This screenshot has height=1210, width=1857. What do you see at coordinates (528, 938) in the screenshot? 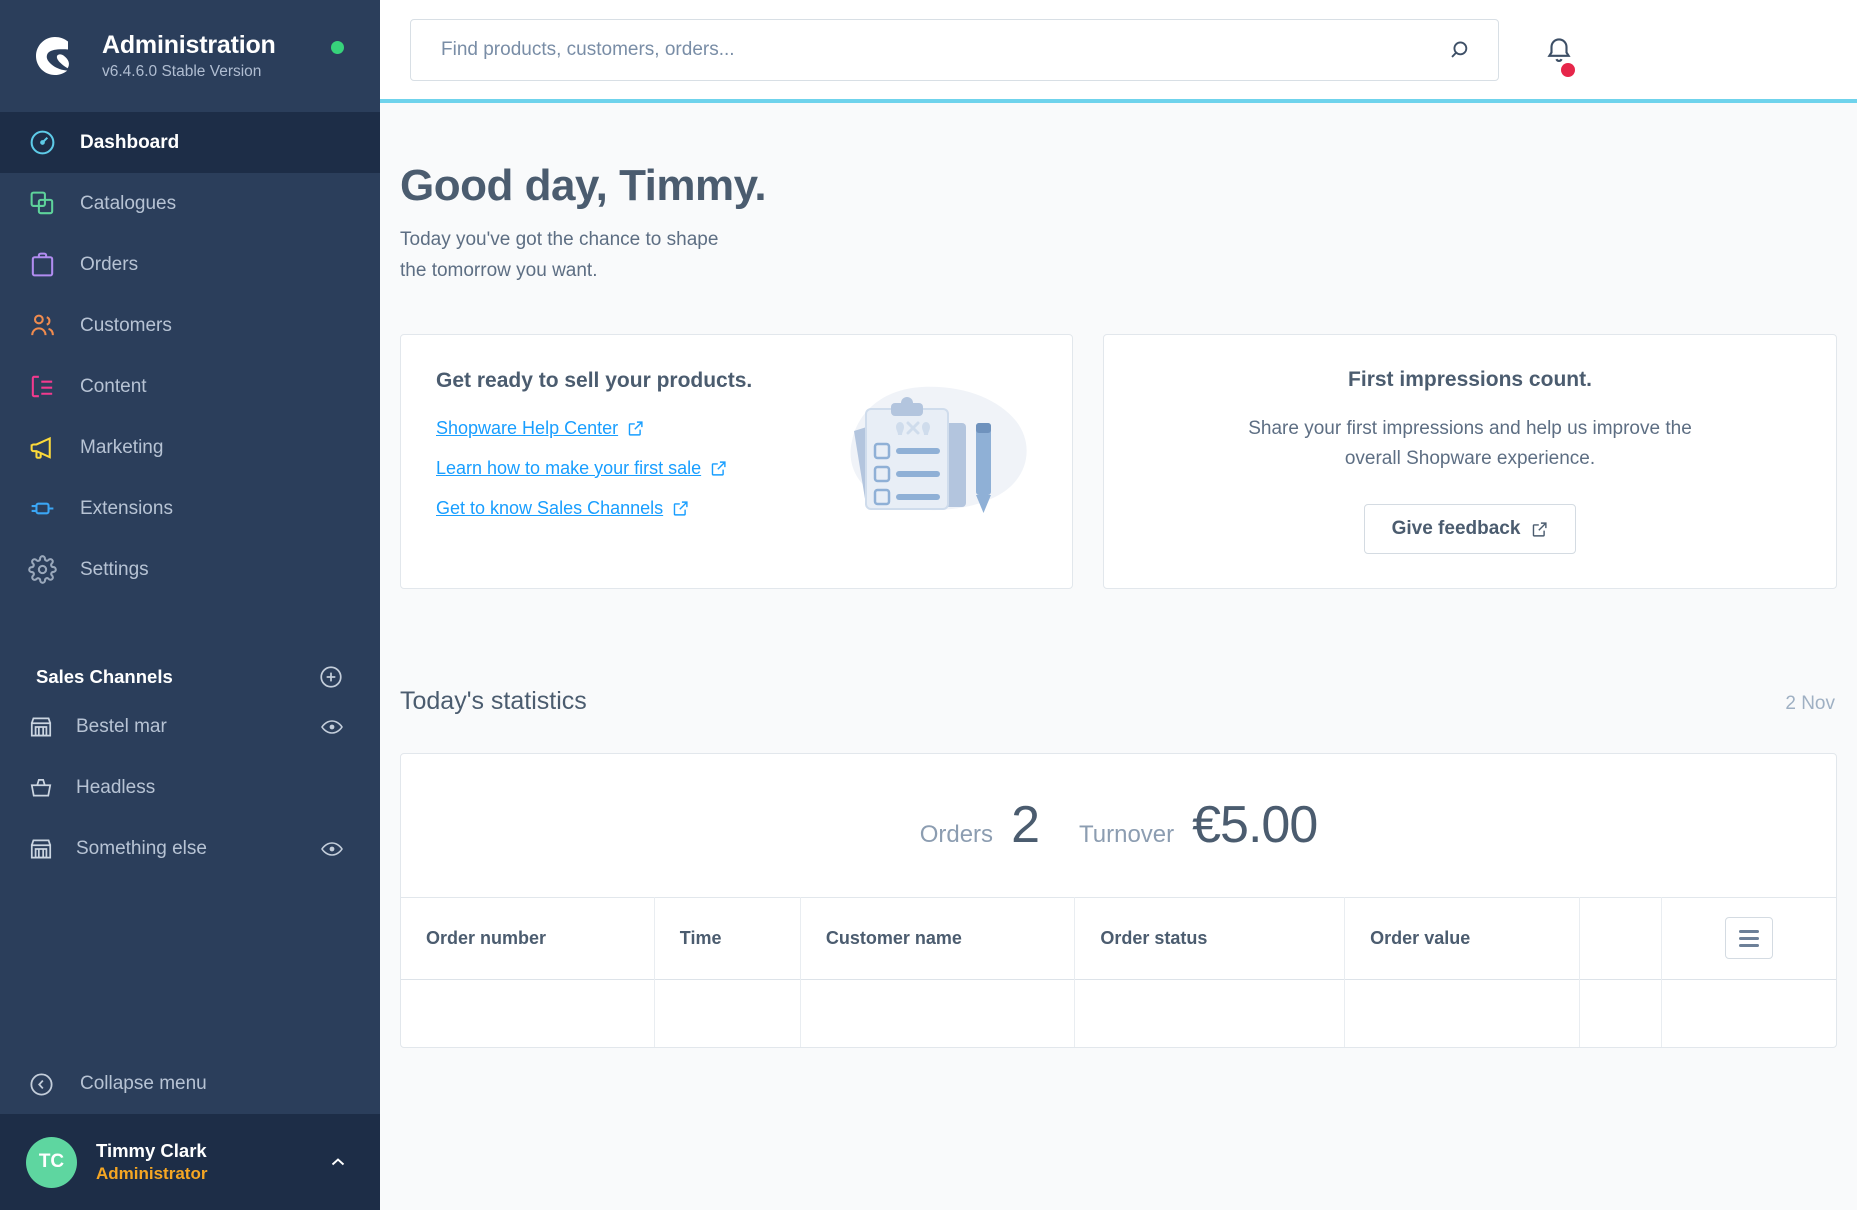
I see `column-order-number: Order number` at bounding box center [528, 938].